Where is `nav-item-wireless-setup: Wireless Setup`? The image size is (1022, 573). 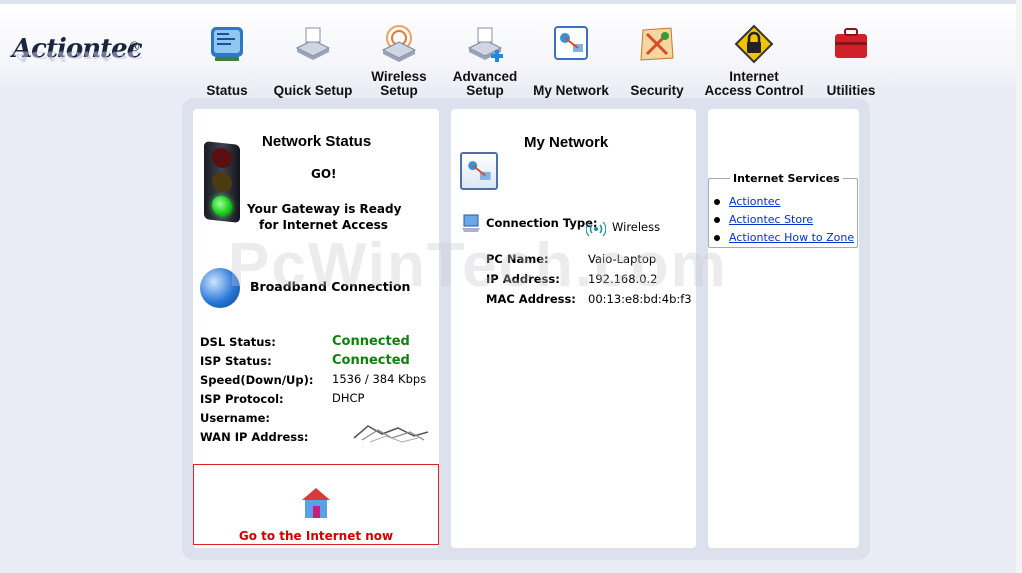 nav-item-wireless-setup: Wireless Setup is located at coordinates (399, 62).